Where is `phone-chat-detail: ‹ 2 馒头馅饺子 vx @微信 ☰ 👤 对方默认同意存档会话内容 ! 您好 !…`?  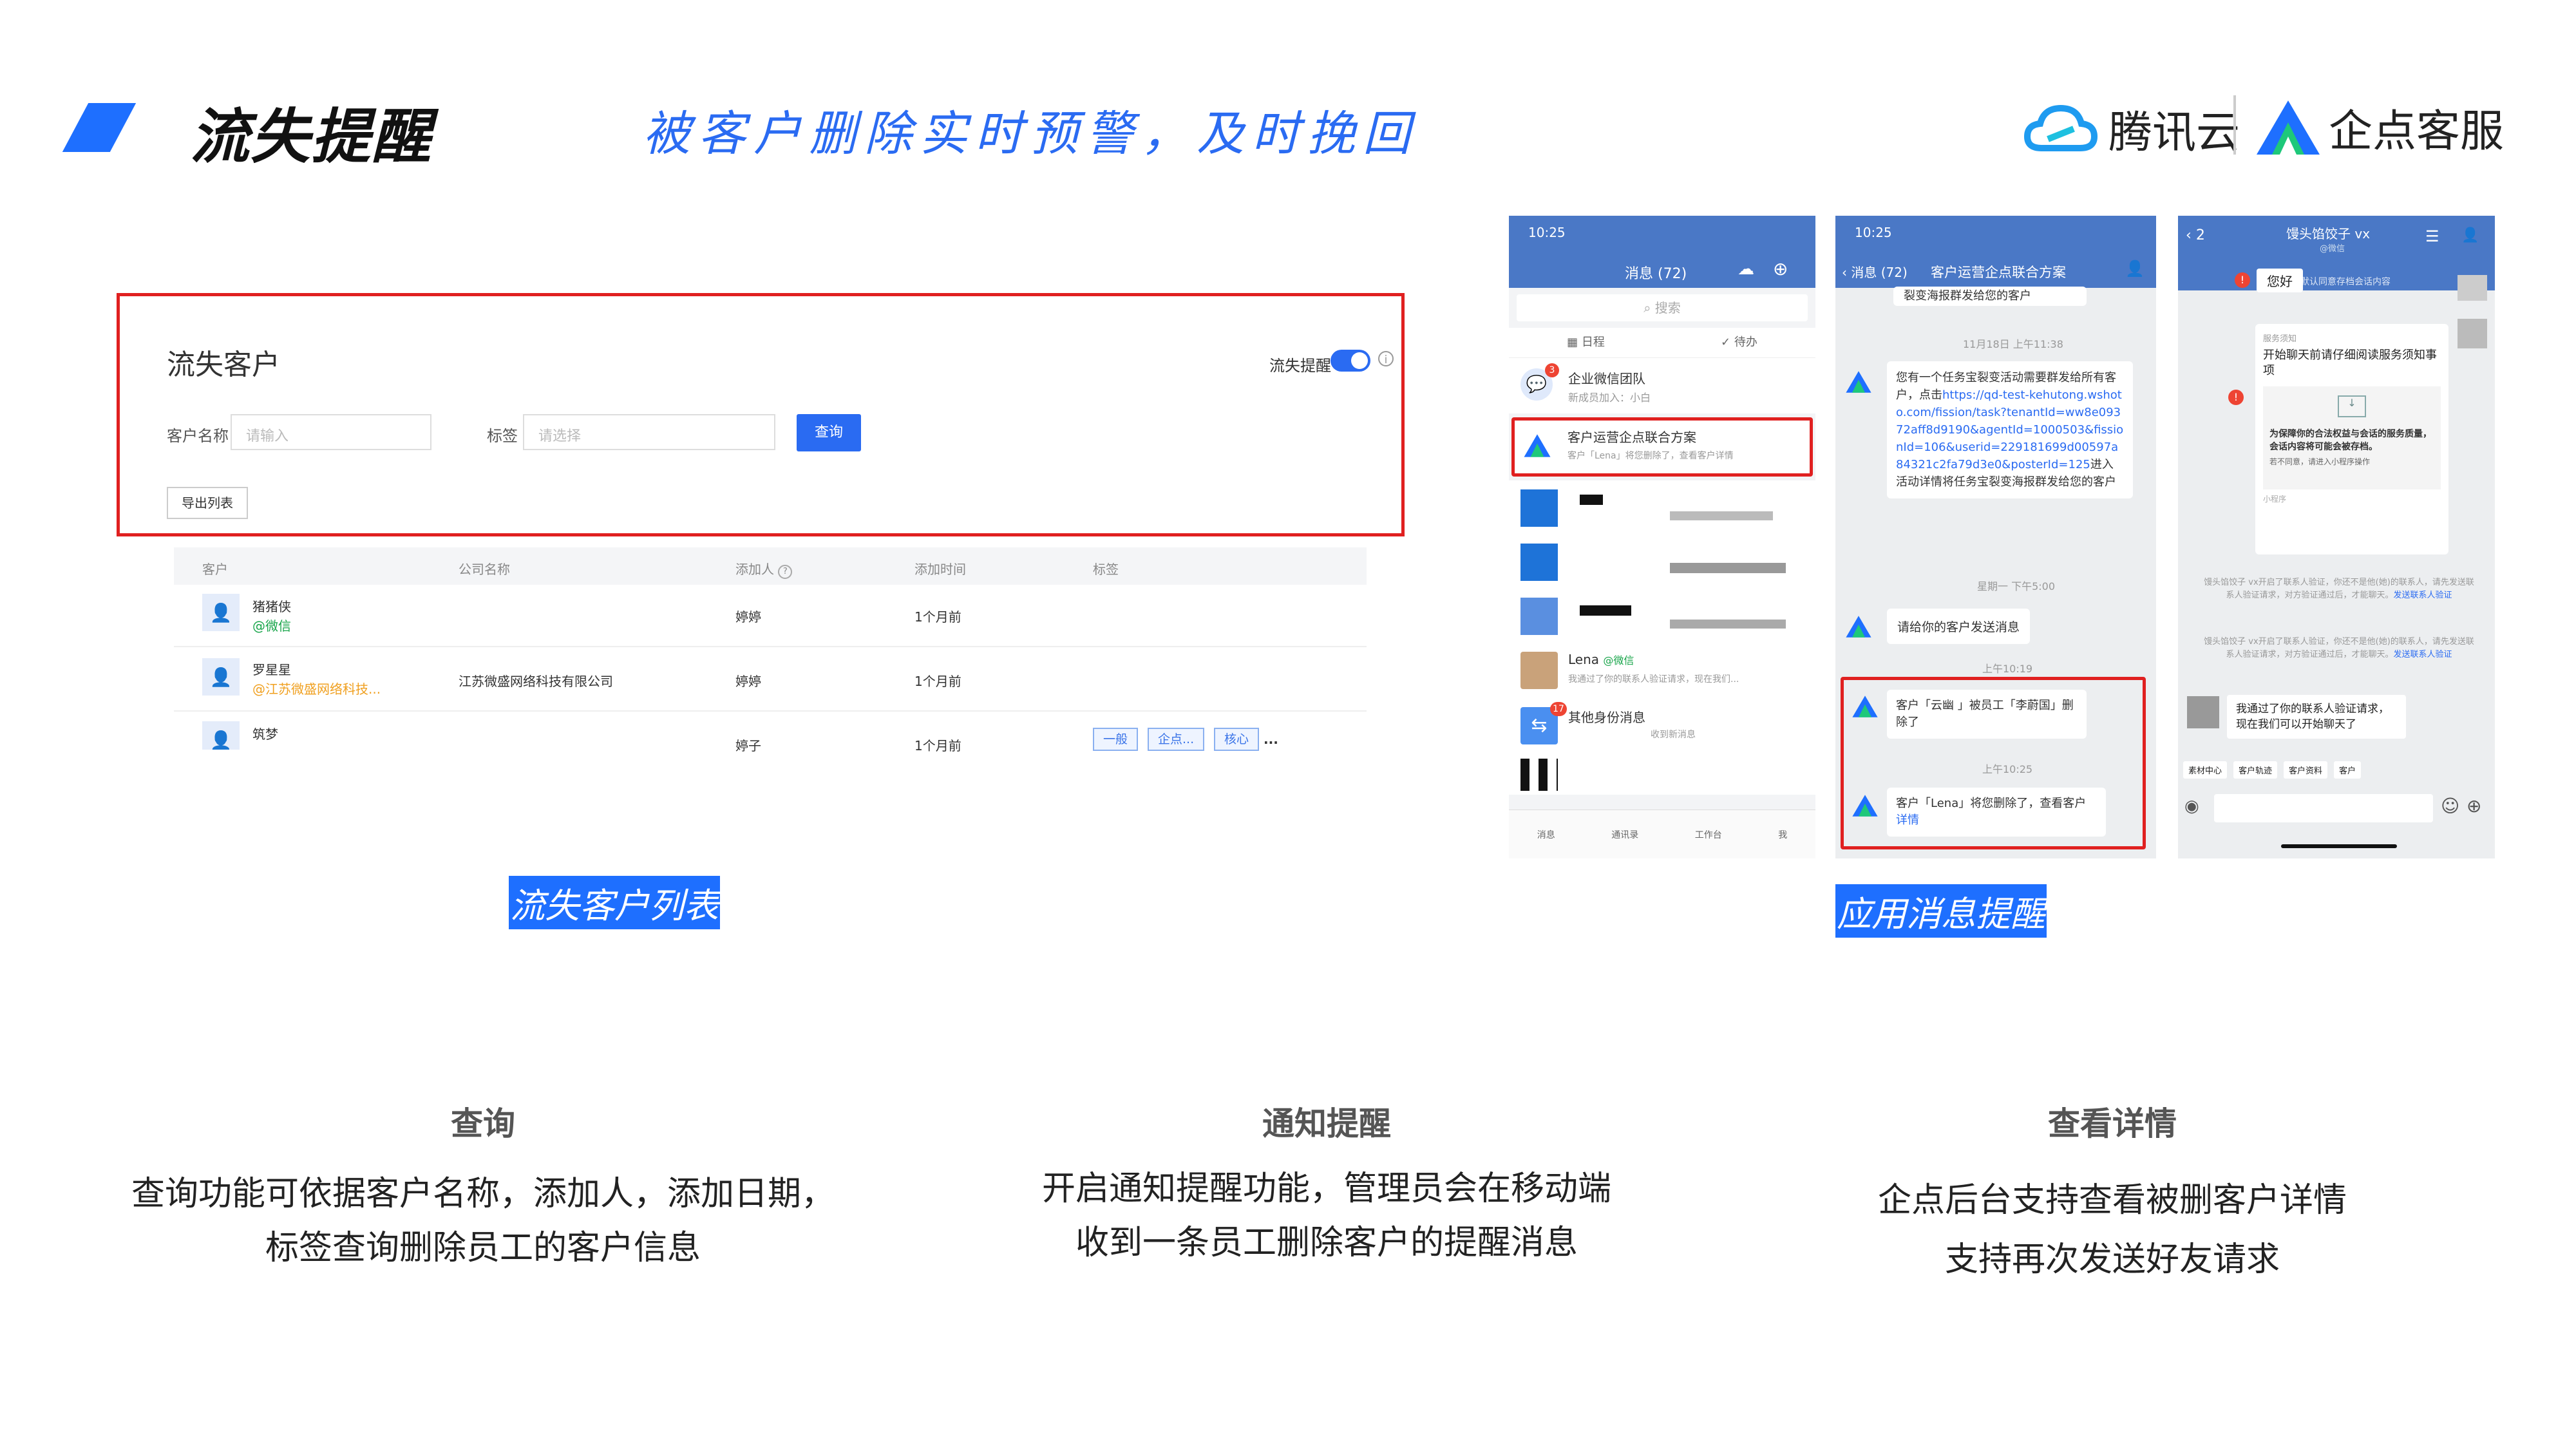
phone-chat-detail: ‹ 2 馒头馅饺子 vx @微信 ☰ 👤 对方默认同意存档会话内容 ! 您好 !… is located at coordinates (2336, 537).